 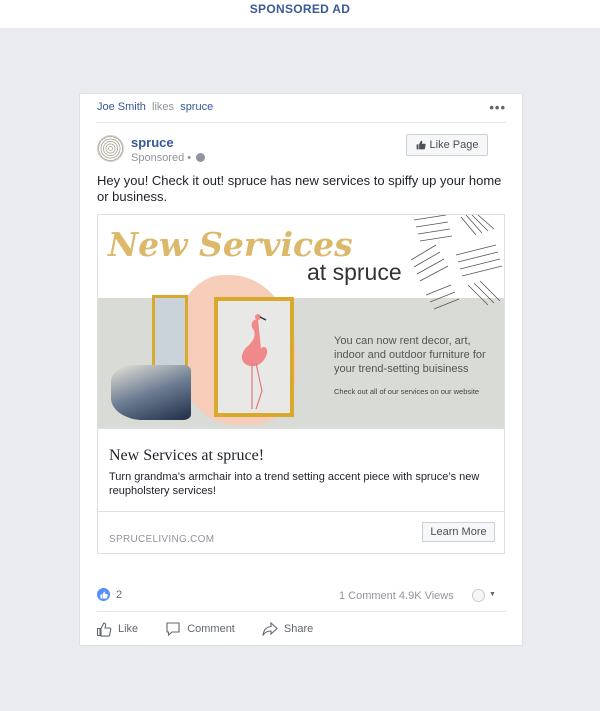 I want to click on flamingo-frame, so click(x=254, y=357).